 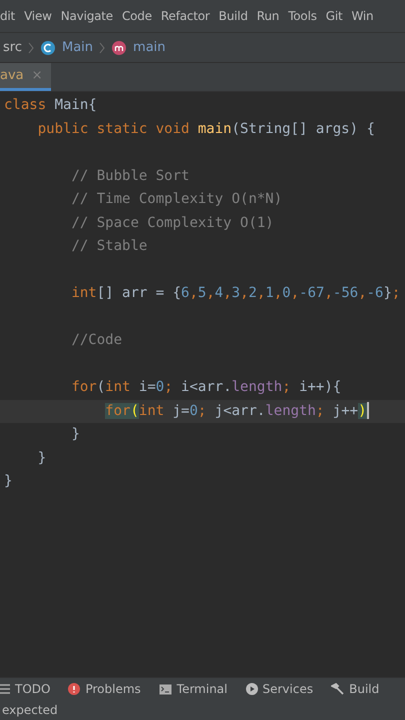 I want to click on menu-item: Win, so click(x=363, y=16).